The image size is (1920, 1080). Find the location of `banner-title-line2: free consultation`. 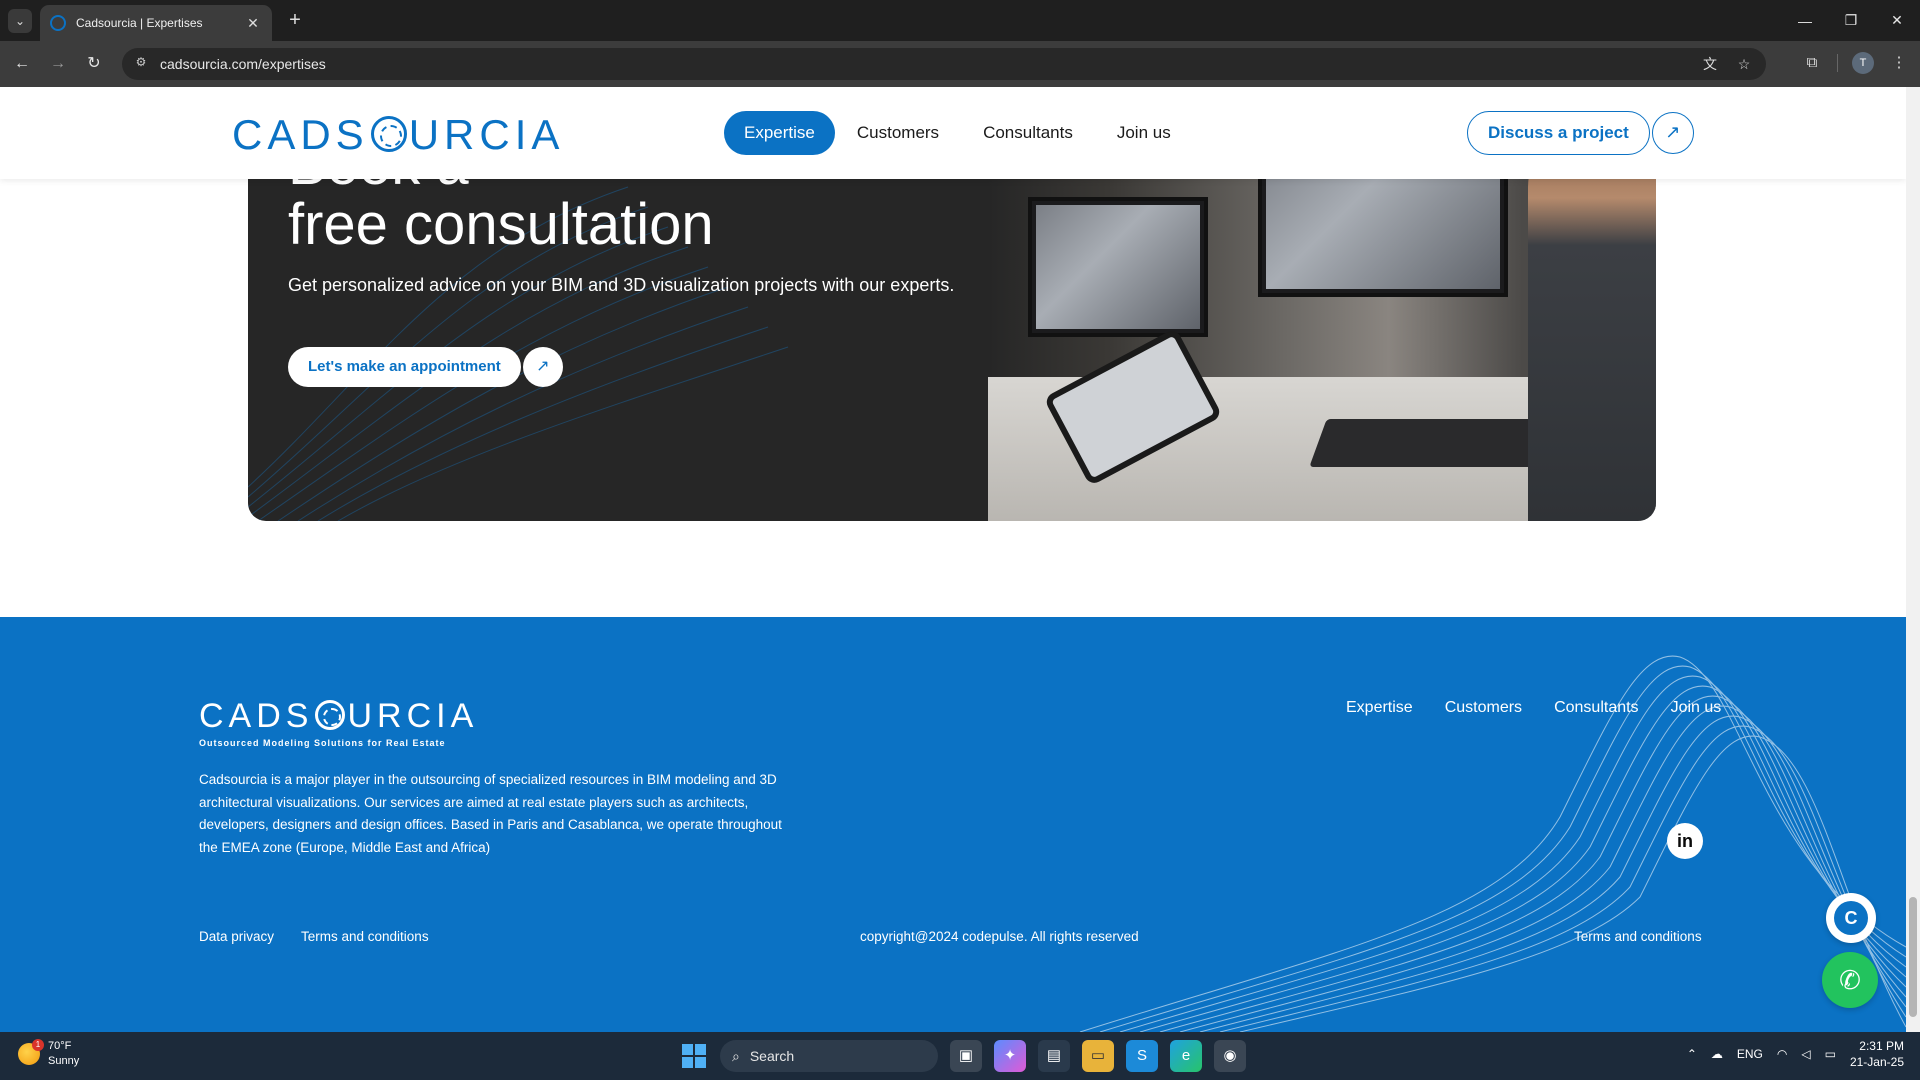

banner-title-line2: free consultation is located at coordinates (501, 224).